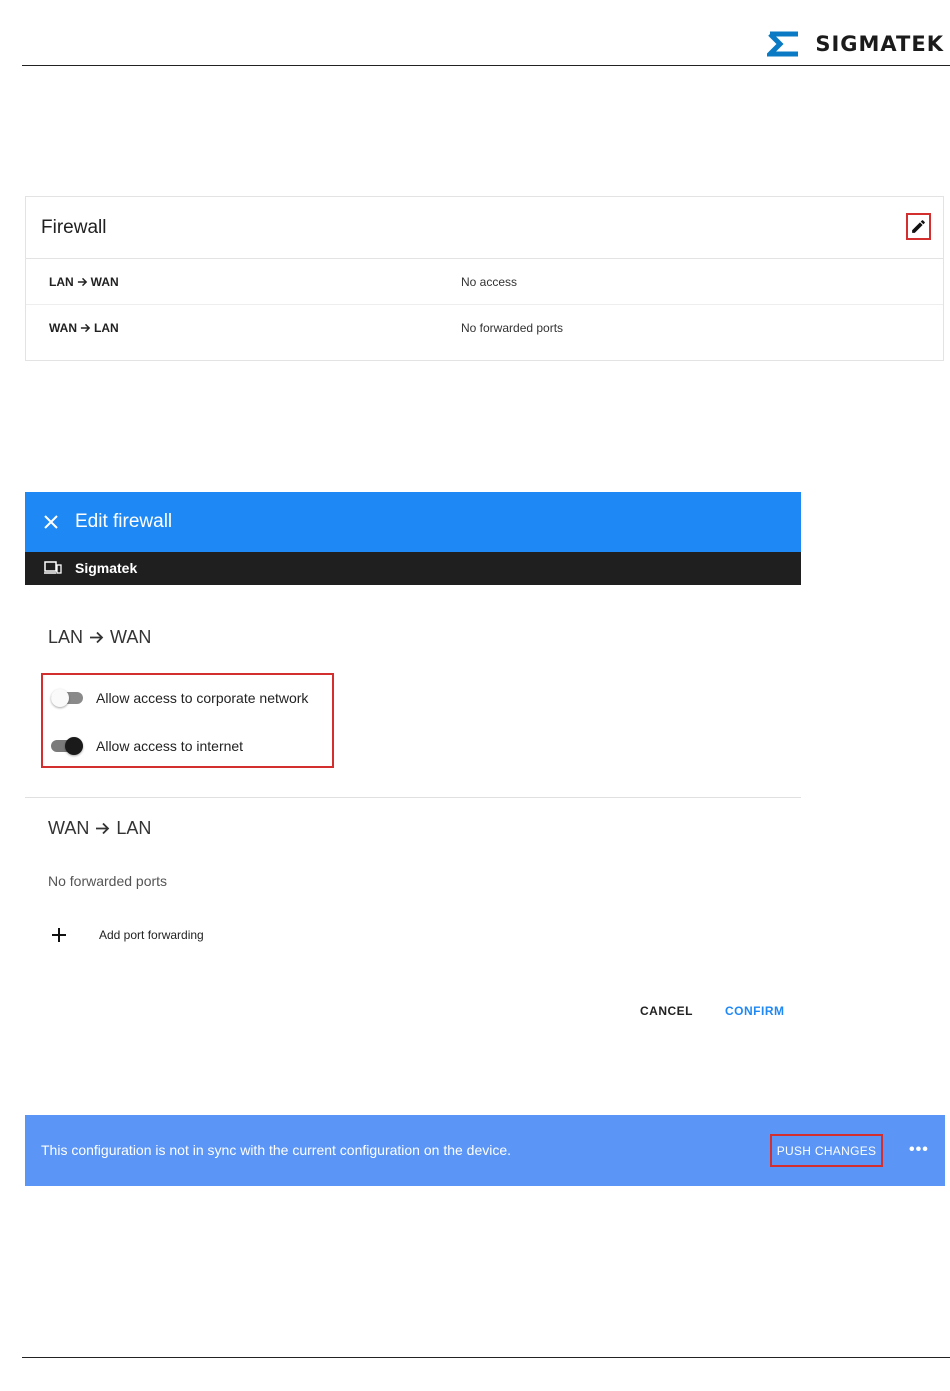  I want to click on sigmatek-logo: SIGMATEK, so click(855, 44).